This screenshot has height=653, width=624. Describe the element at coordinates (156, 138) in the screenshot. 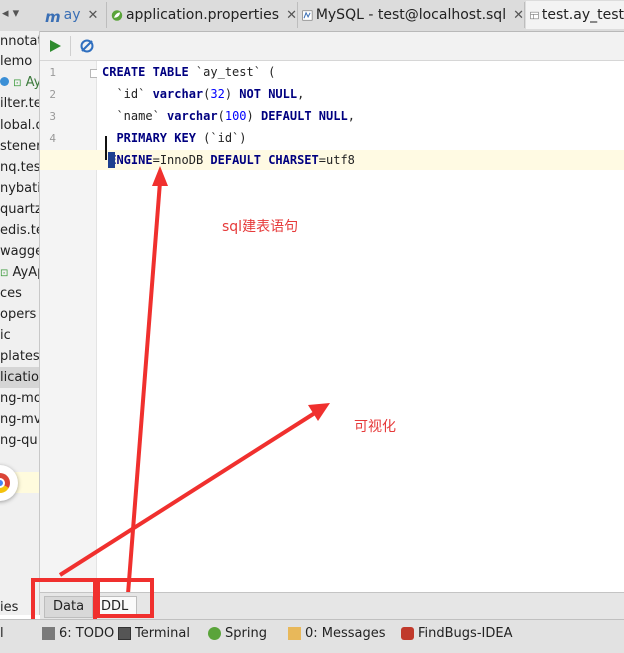

I see `code-token: PRIMARY KEY` at that location.